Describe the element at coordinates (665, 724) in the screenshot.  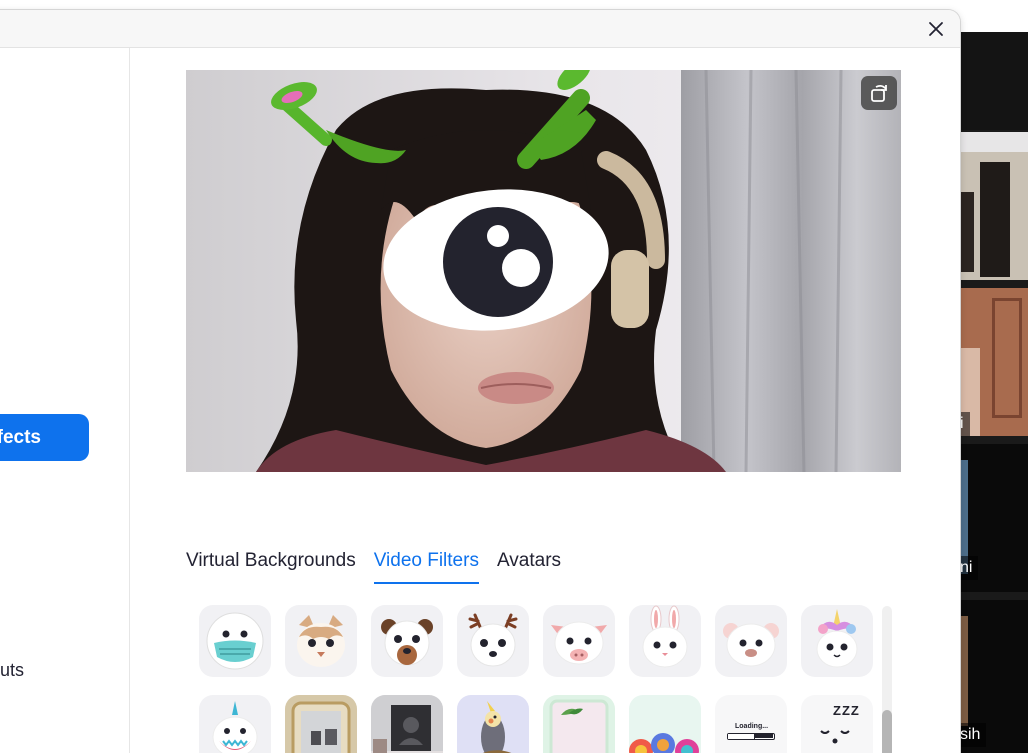
I see `lollipop-filter` at that location.